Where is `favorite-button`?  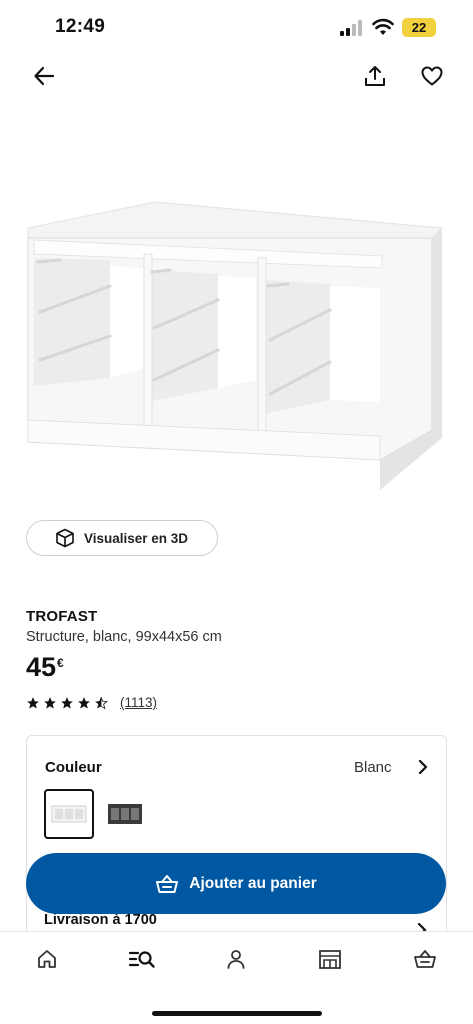 favorite-button is located at coordinates (432, 76).